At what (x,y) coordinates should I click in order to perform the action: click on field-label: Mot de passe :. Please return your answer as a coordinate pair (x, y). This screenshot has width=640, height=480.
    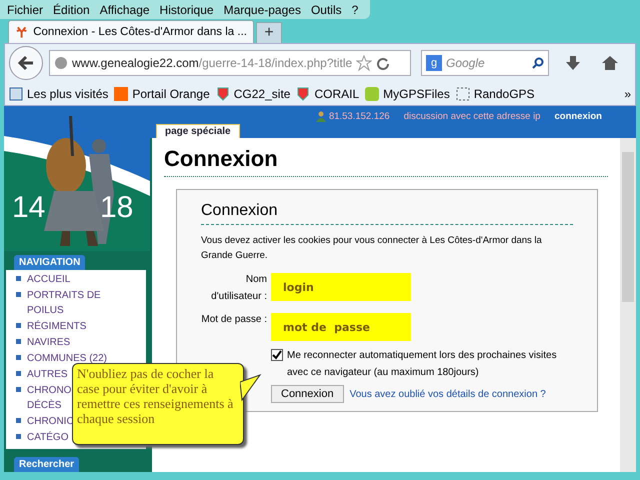
    Looking at the image, I should click on (234, 320).